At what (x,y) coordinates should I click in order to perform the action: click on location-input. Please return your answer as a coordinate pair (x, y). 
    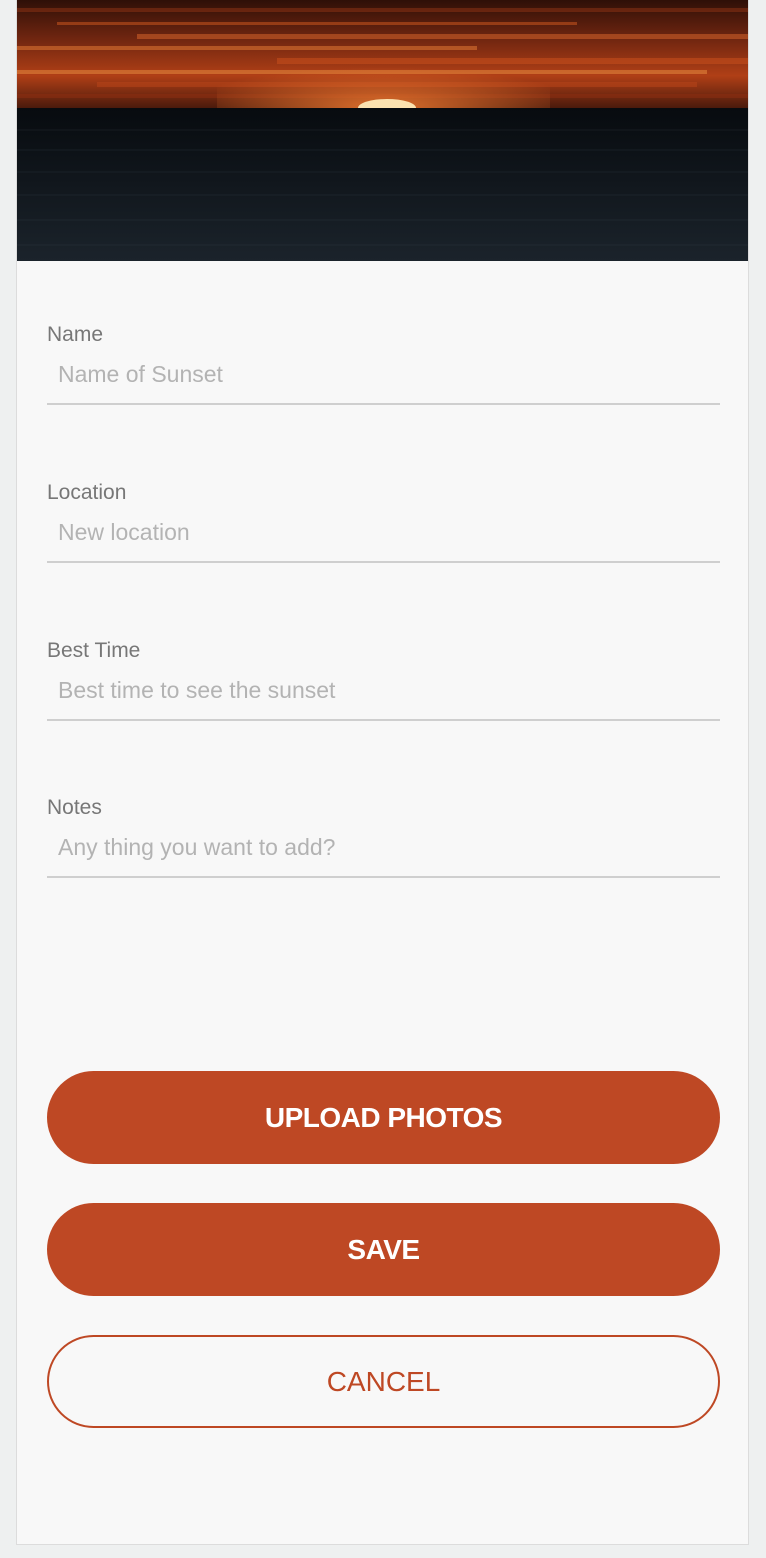
    Looking at the image, I should click on (383, 538).